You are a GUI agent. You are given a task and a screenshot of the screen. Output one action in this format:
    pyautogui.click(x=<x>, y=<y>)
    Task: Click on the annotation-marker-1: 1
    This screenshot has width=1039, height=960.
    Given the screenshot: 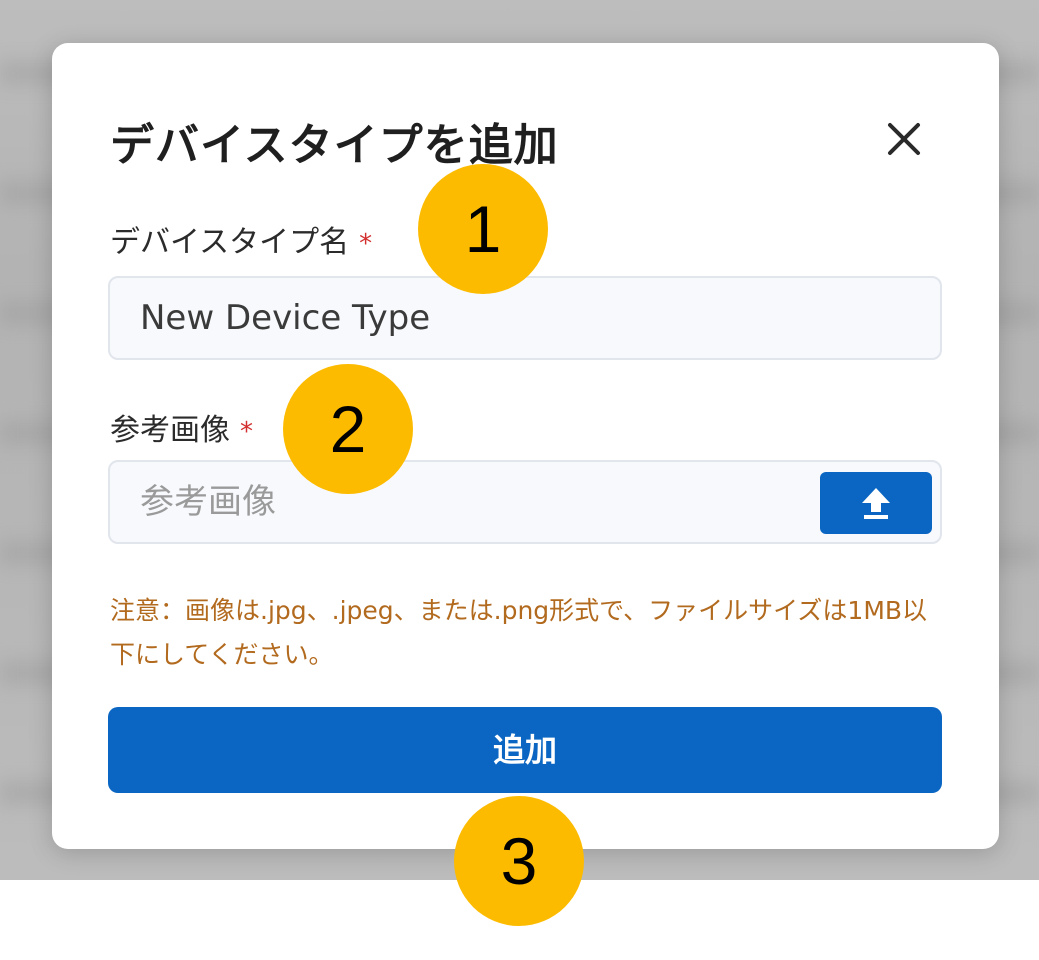 What is the action you would take?
    pyautogui.click(x=483, y=229)
    